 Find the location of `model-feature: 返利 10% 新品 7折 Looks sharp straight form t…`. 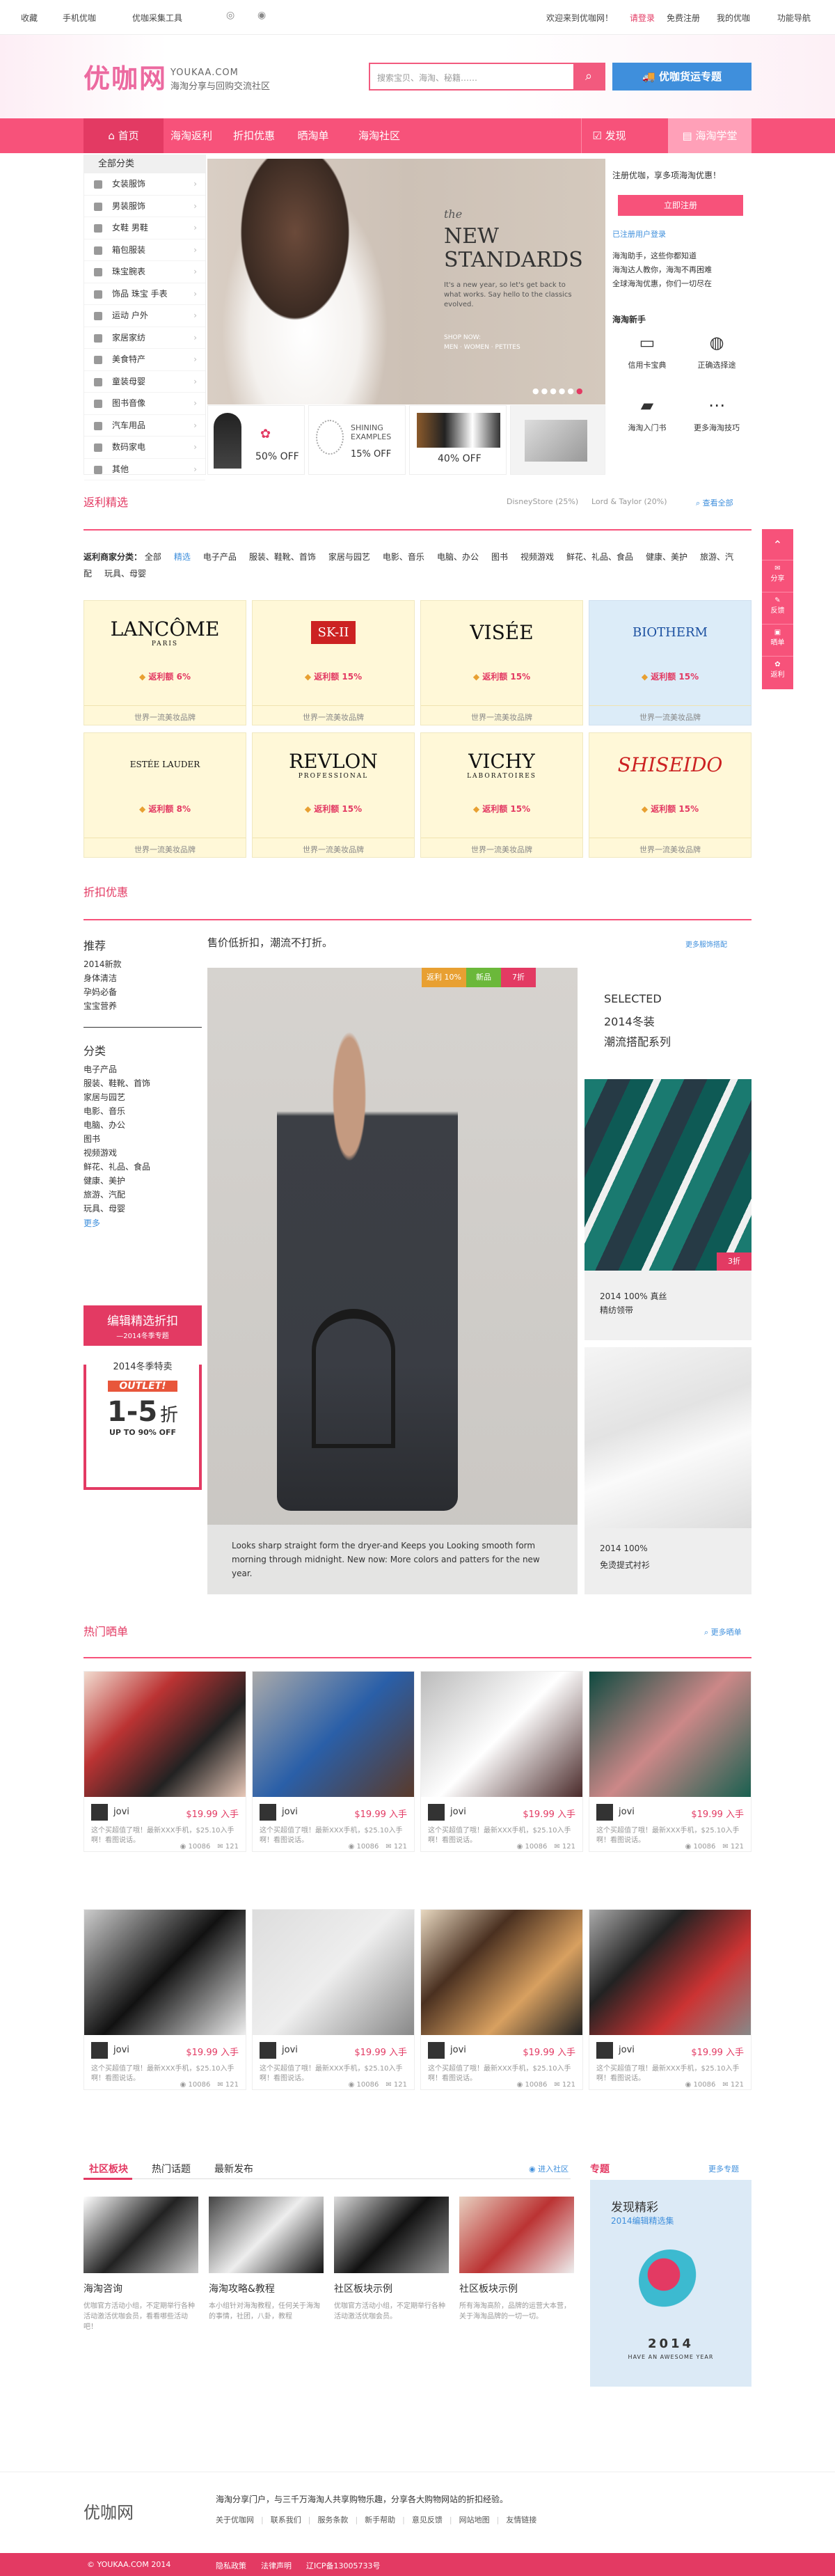

model-feature: 返利 10% 新品 7折 Looks sharp straight form t… is located at coordinates (392, 1281).